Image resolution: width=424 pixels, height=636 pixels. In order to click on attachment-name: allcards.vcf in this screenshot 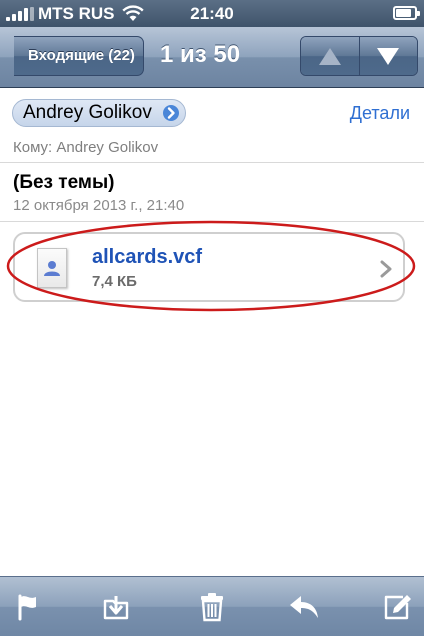, I will do `click(147, 257)`.